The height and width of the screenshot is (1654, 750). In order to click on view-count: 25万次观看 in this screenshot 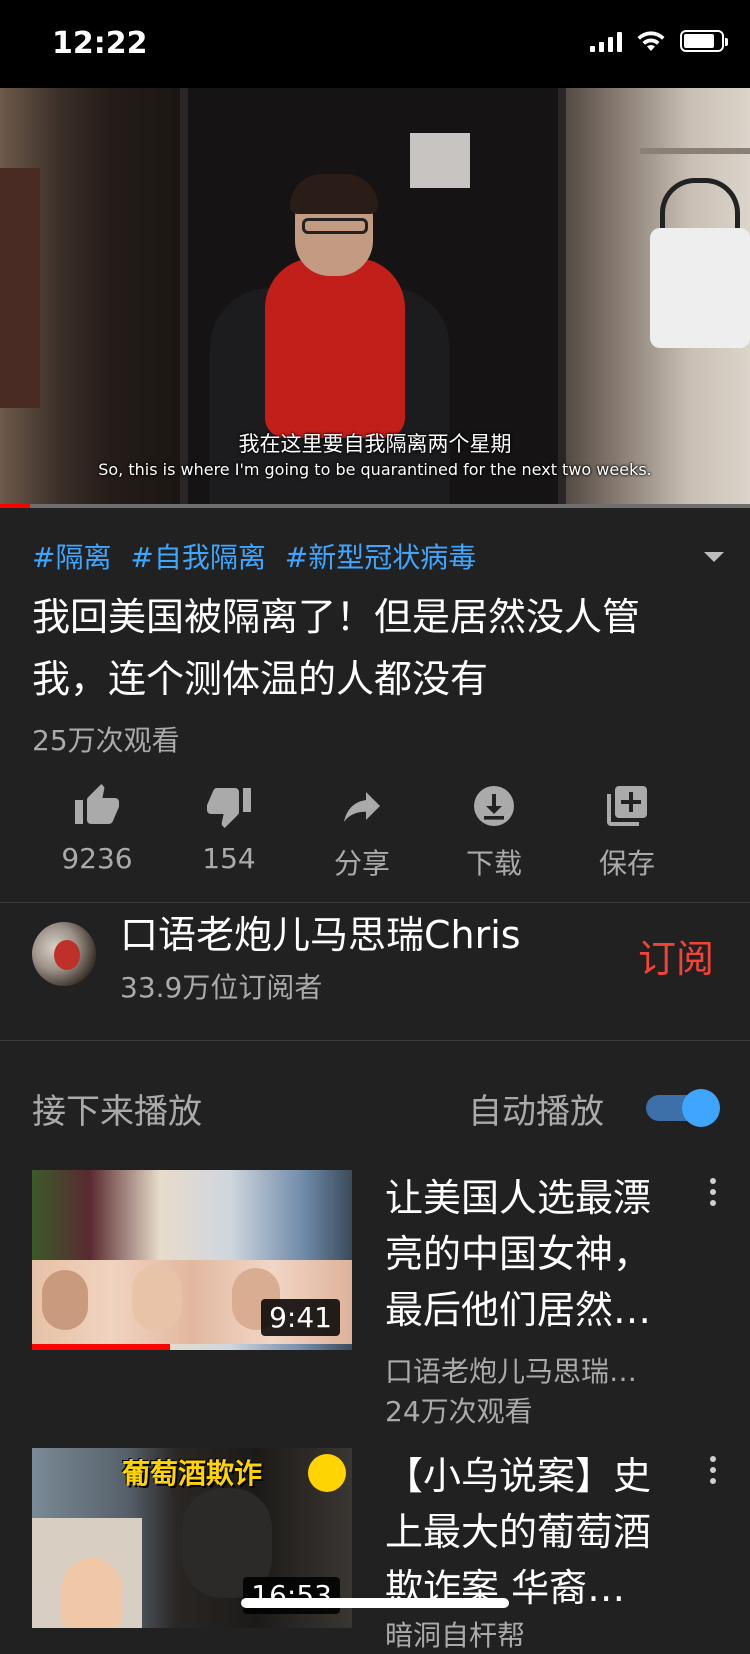, I will do `click(106, 740)`.